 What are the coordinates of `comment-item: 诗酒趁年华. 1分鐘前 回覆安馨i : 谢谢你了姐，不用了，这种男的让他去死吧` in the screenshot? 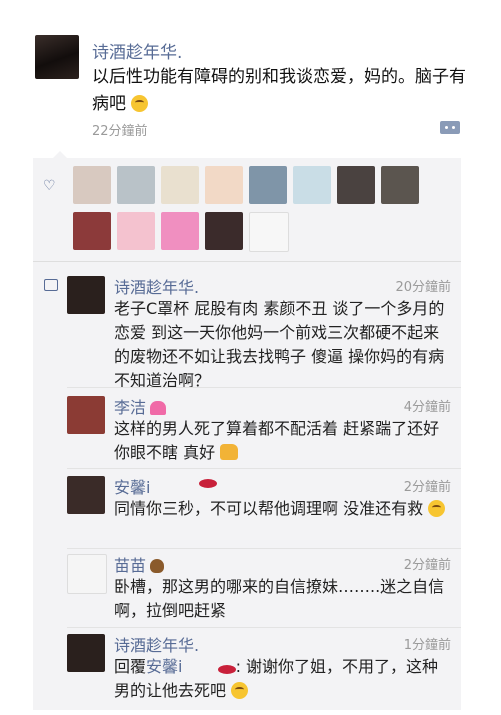 It's located at (247, 669).